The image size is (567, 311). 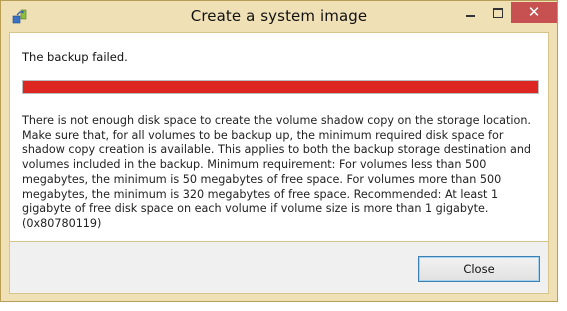 I want to click on close-icon: ✕, so click(x=534, y=12).